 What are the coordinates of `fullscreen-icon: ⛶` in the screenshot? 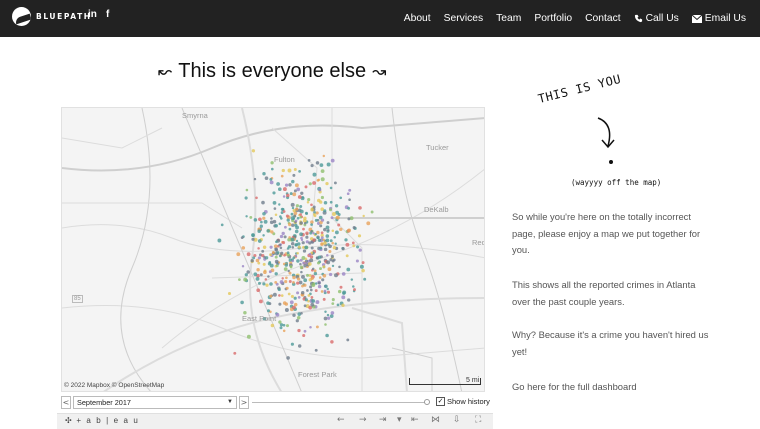 It's located at (478, 420).